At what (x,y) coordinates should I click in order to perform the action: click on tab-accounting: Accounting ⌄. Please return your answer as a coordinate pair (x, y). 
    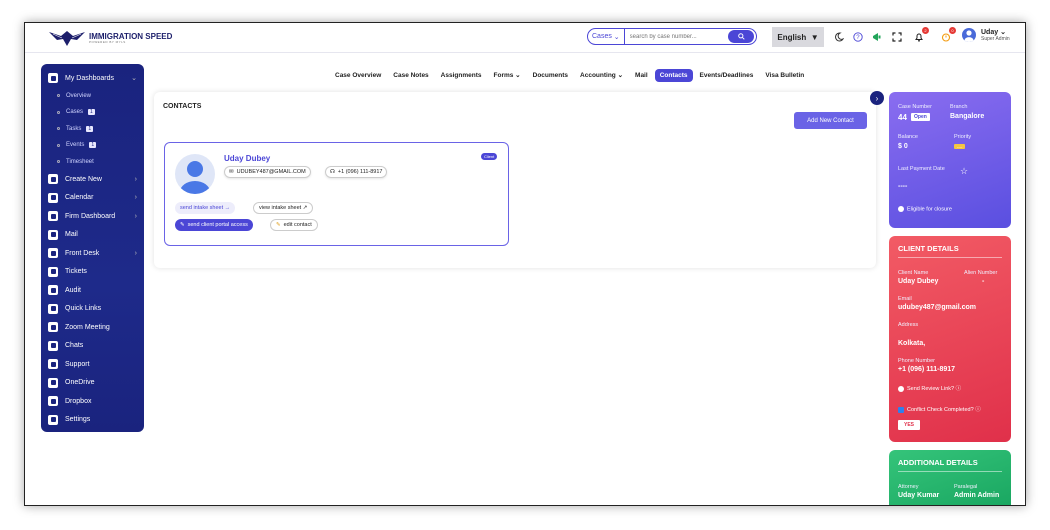
    Looking at the image, I should click on (601, 75).